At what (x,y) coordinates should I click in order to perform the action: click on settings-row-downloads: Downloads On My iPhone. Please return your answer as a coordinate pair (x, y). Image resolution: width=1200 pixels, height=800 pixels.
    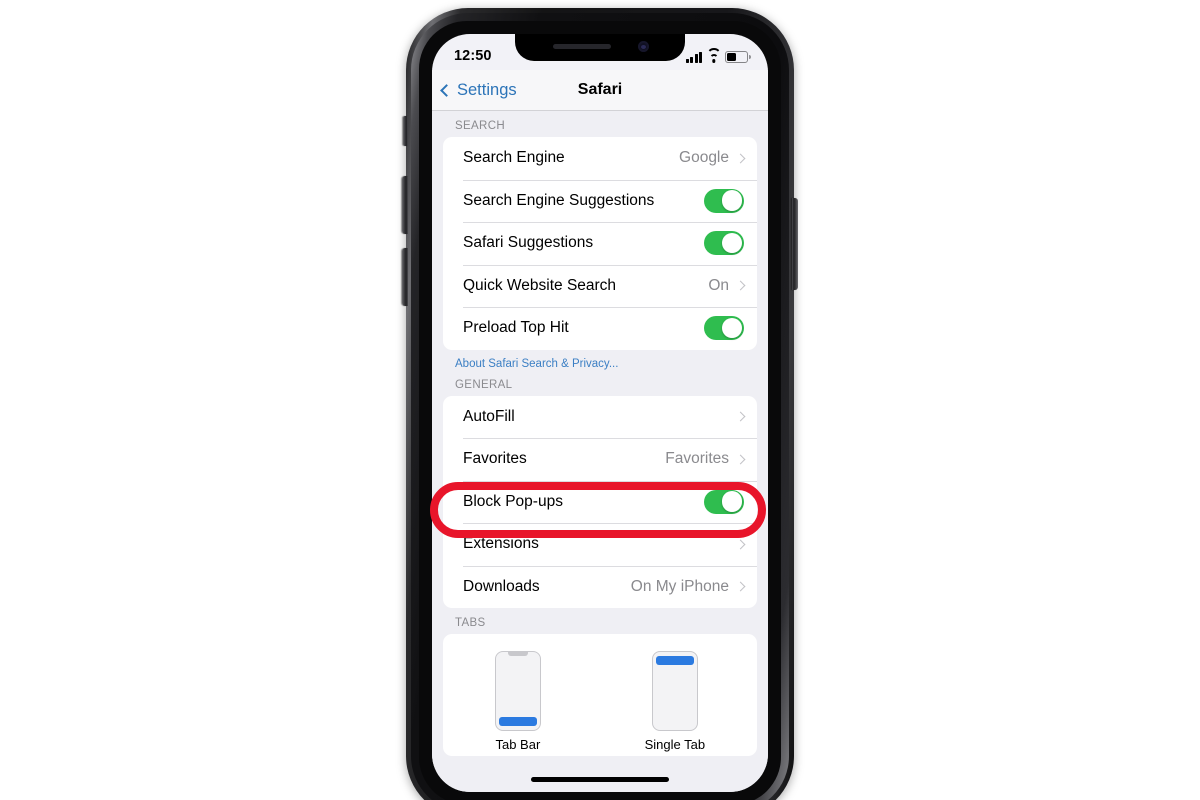
    Looking at the image, I should click on (600, 587).